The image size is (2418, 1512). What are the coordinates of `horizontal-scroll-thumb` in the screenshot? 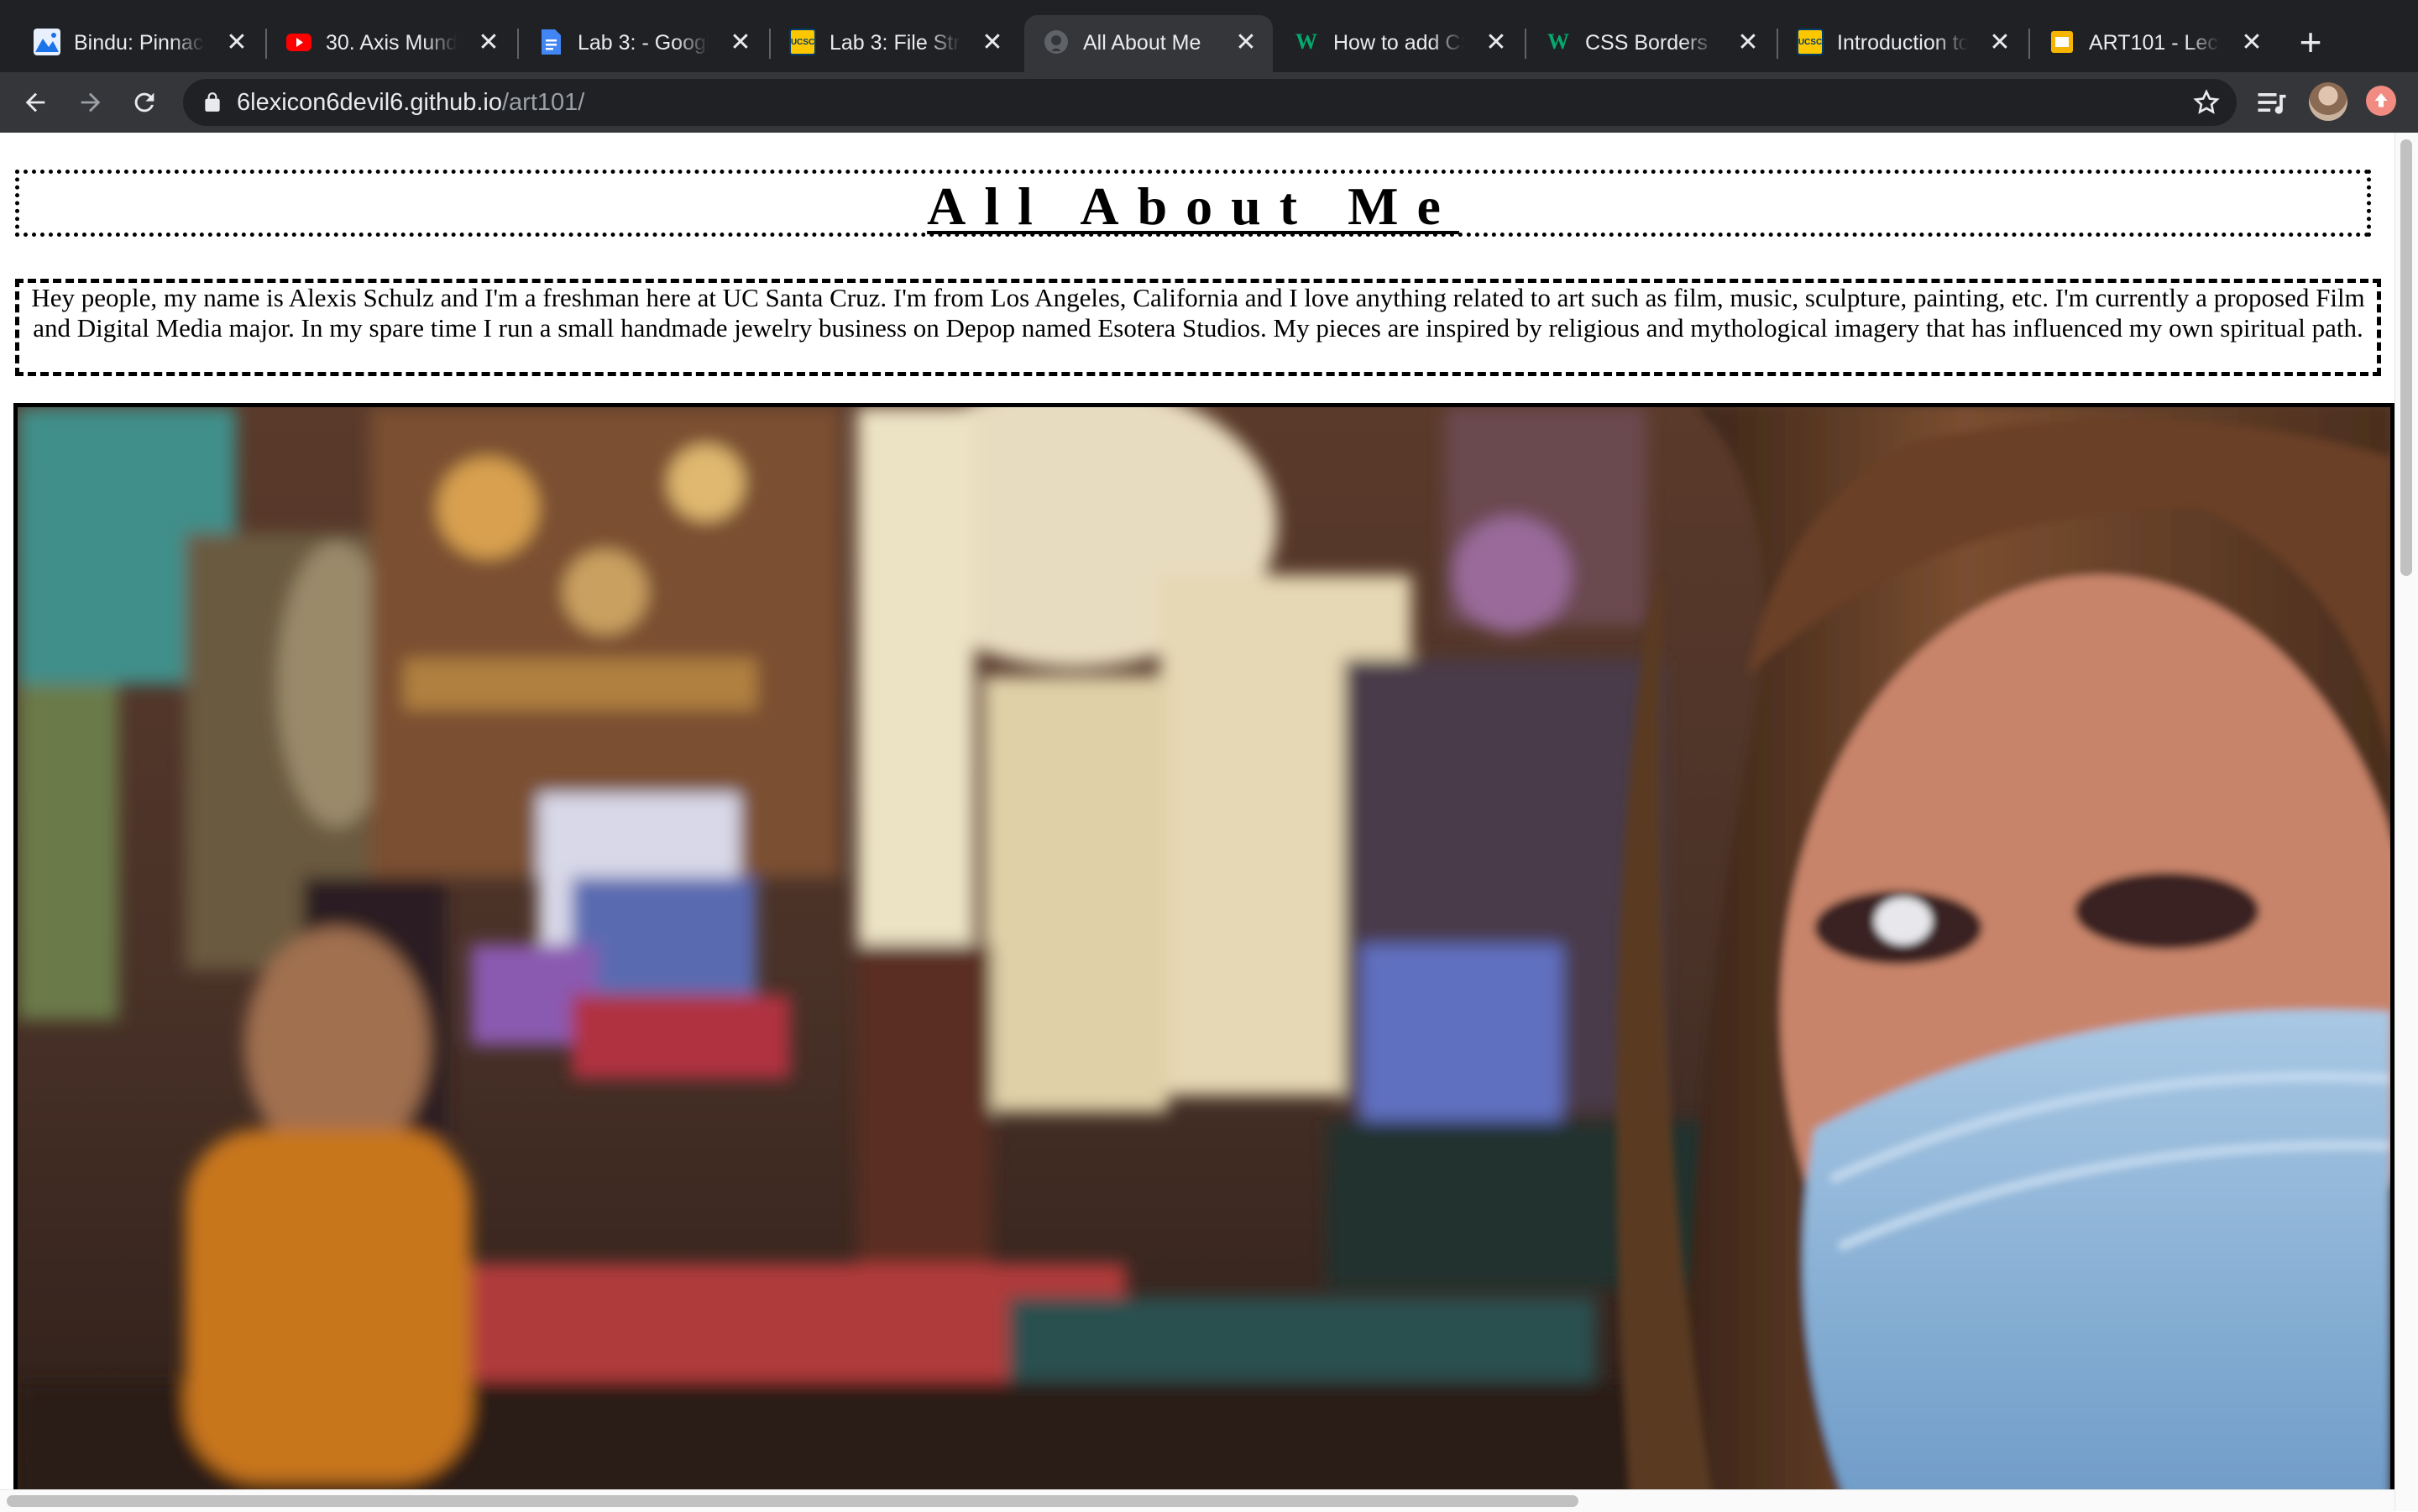 It's located at (792, 1501).